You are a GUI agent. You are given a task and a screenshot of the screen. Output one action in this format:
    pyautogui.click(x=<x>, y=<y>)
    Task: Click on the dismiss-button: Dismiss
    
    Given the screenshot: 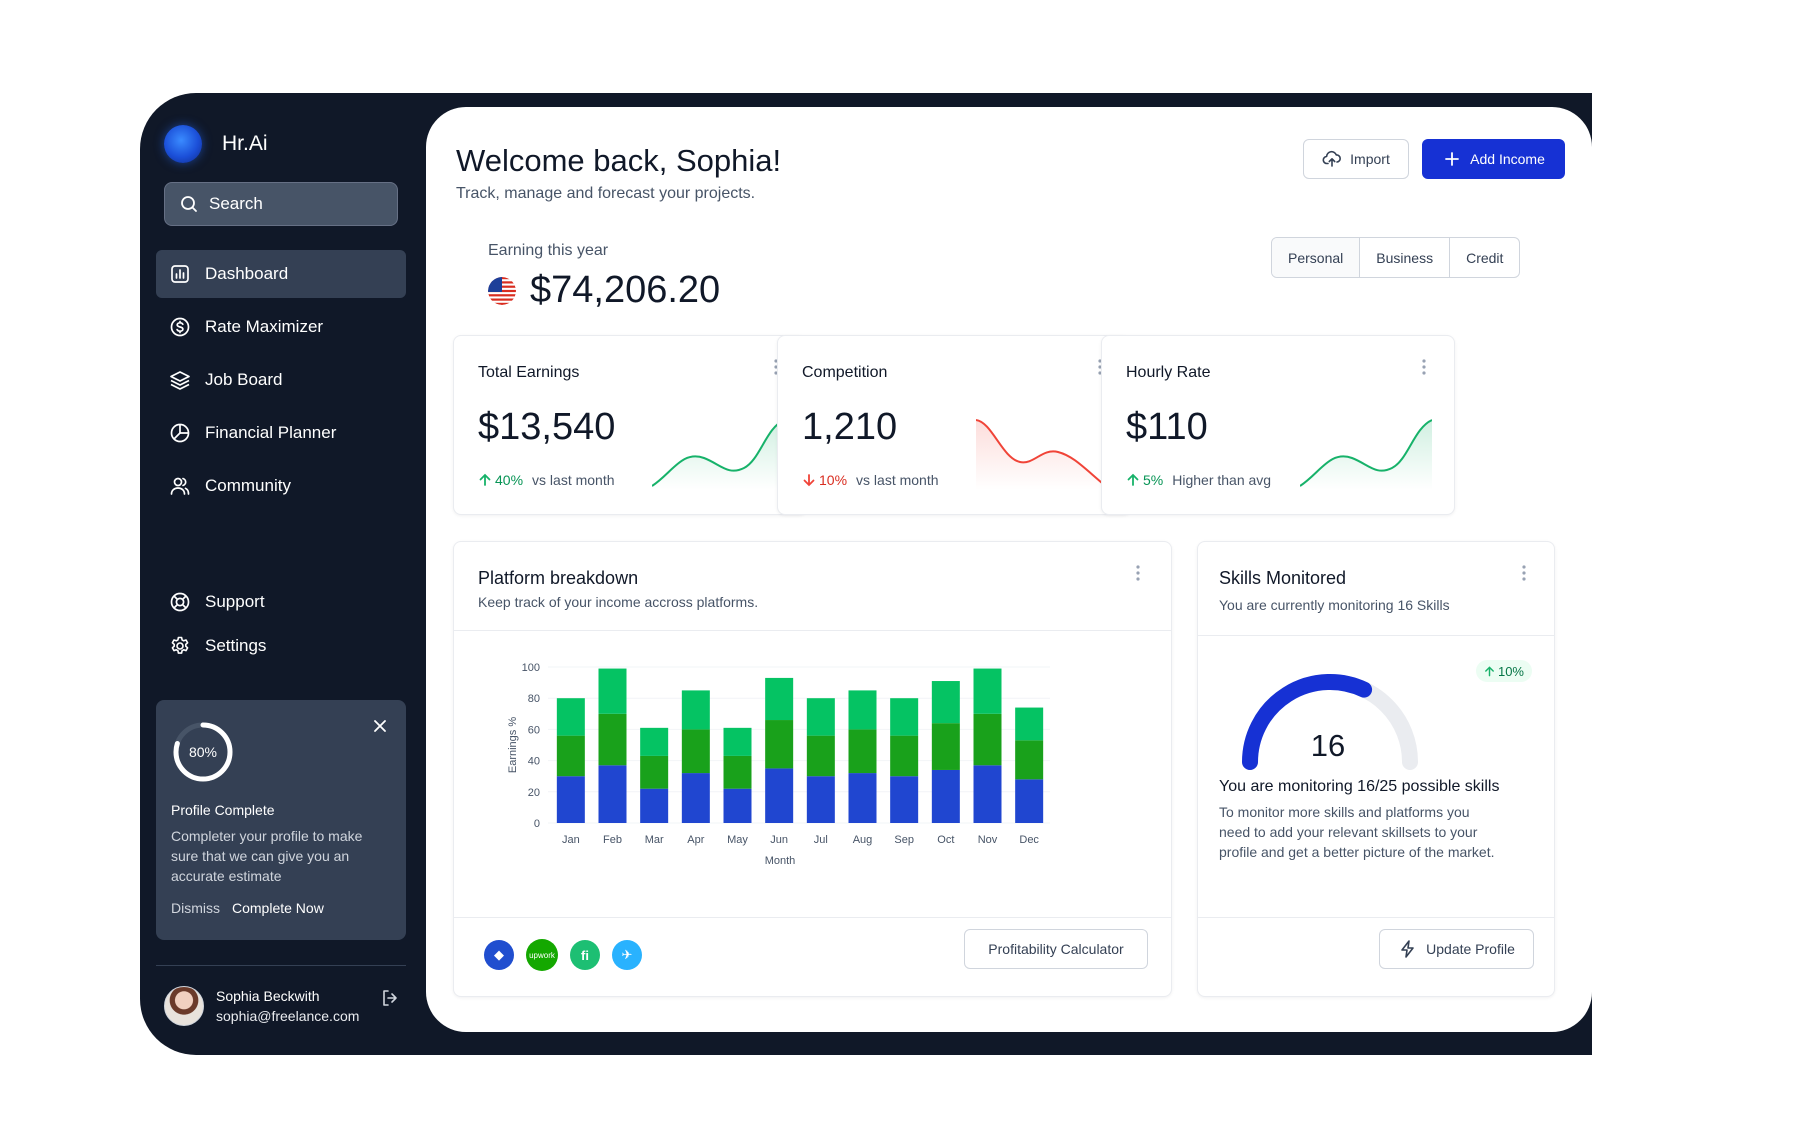 What is the action you would take?
    pyautogui.click(x=195, y=908)
    